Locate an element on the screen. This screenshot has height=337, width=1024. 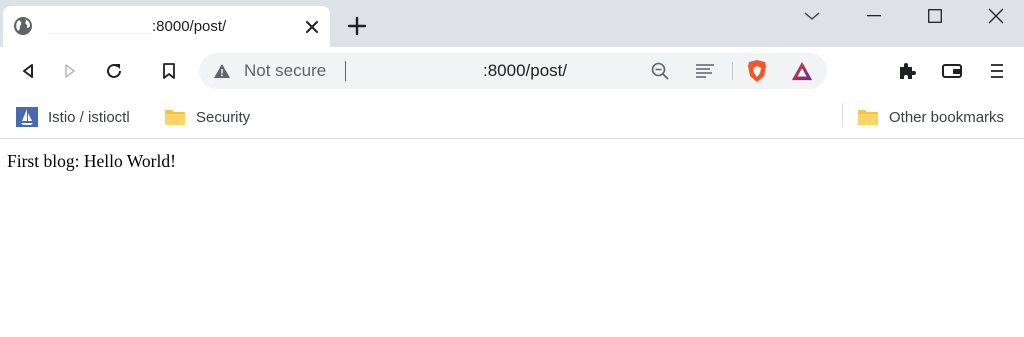
bookmark-button is located at coordinates (169, 71).